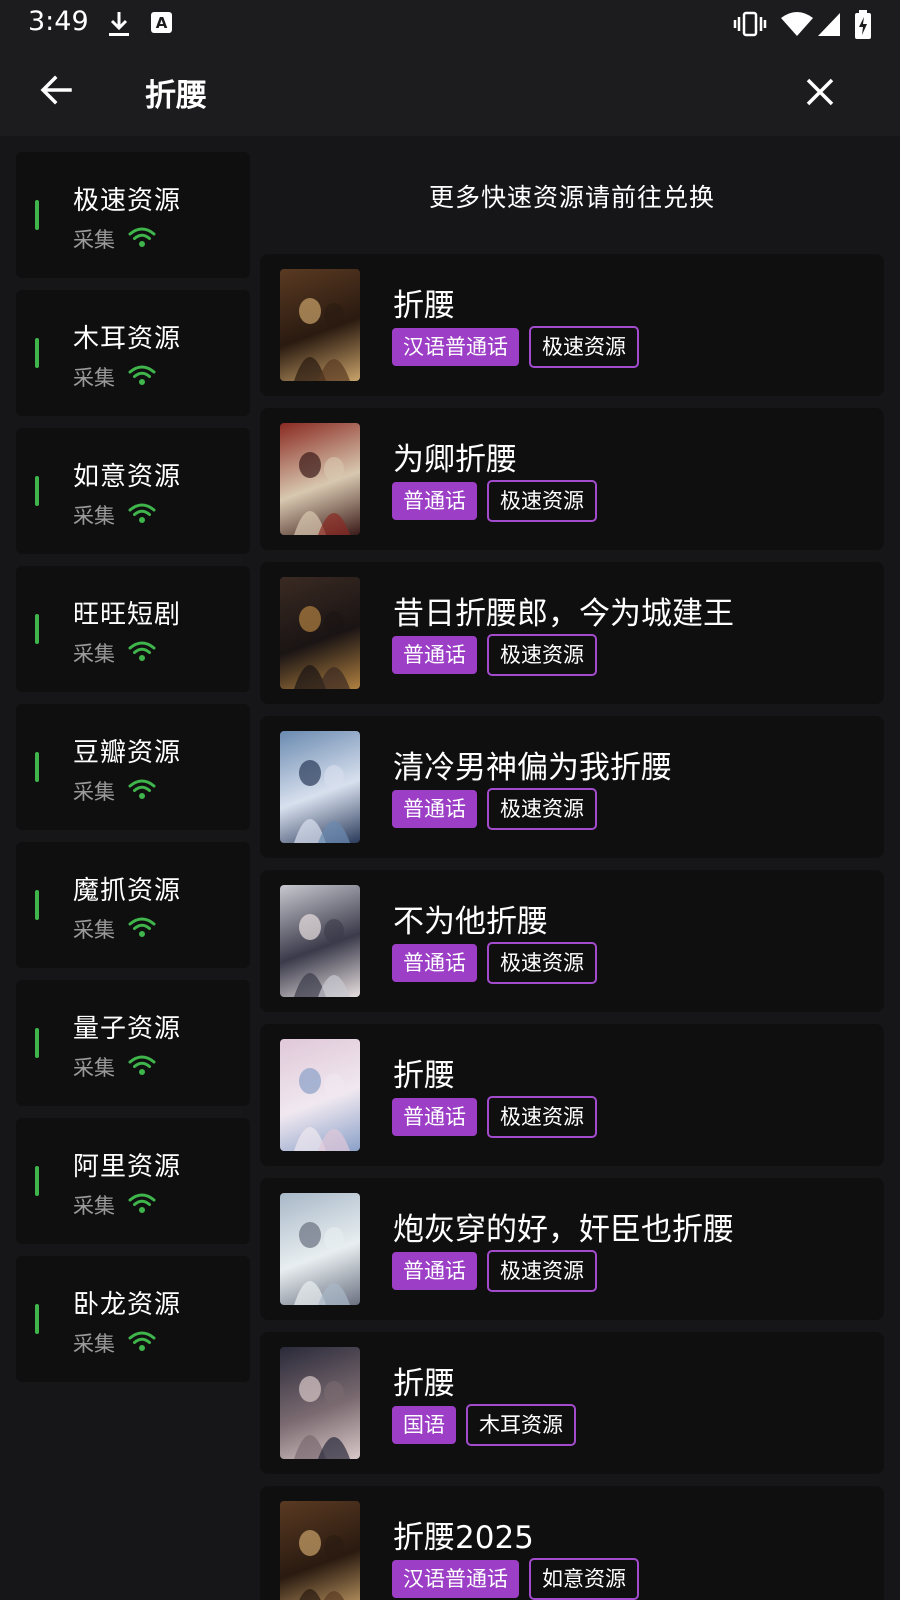  What do you see at coordinates (127, 891) in the screenshot?
I see `source-name: 魔抓资源` at bounding box center [127, 891].